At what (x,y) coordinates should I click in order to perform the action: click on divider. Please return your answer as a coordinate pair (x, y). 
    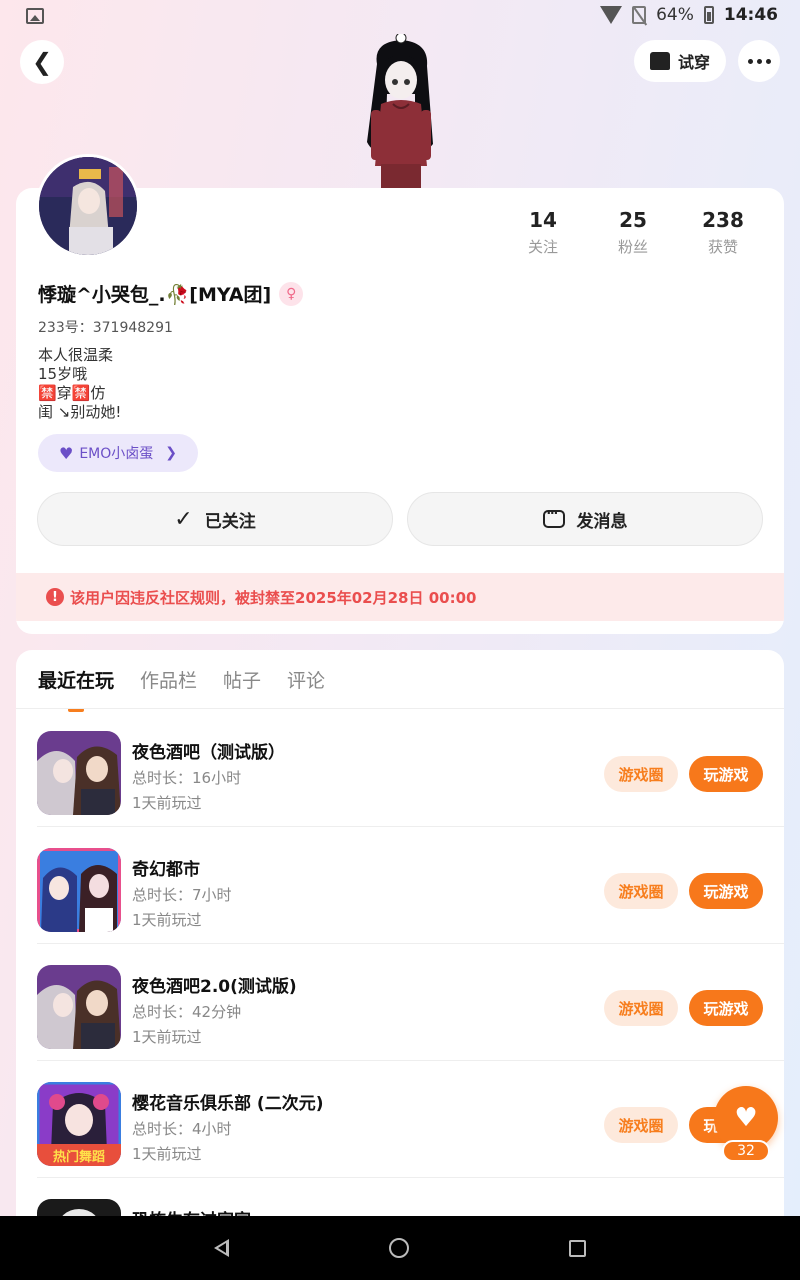
    Looking at the image, I should click on (400, 708).